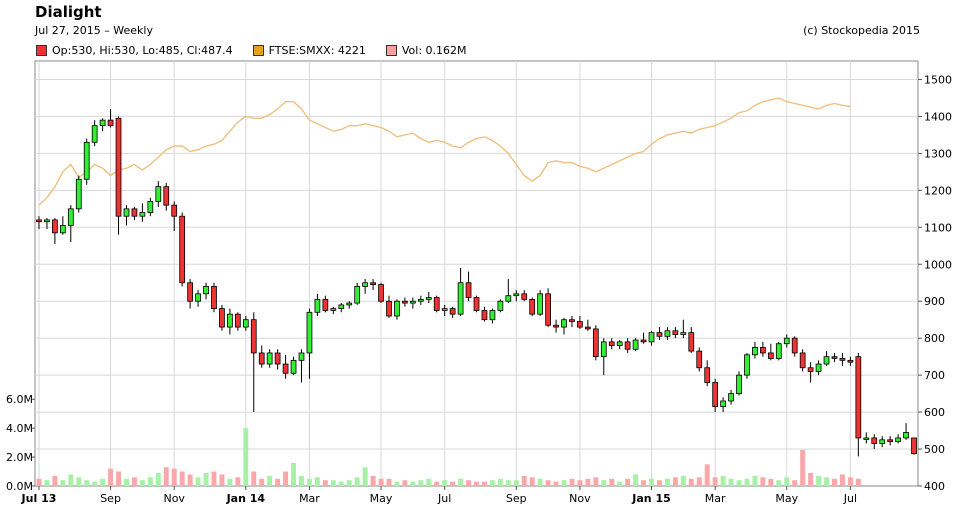  I want to click on x-tick-label: Jul, so click(850, 498).